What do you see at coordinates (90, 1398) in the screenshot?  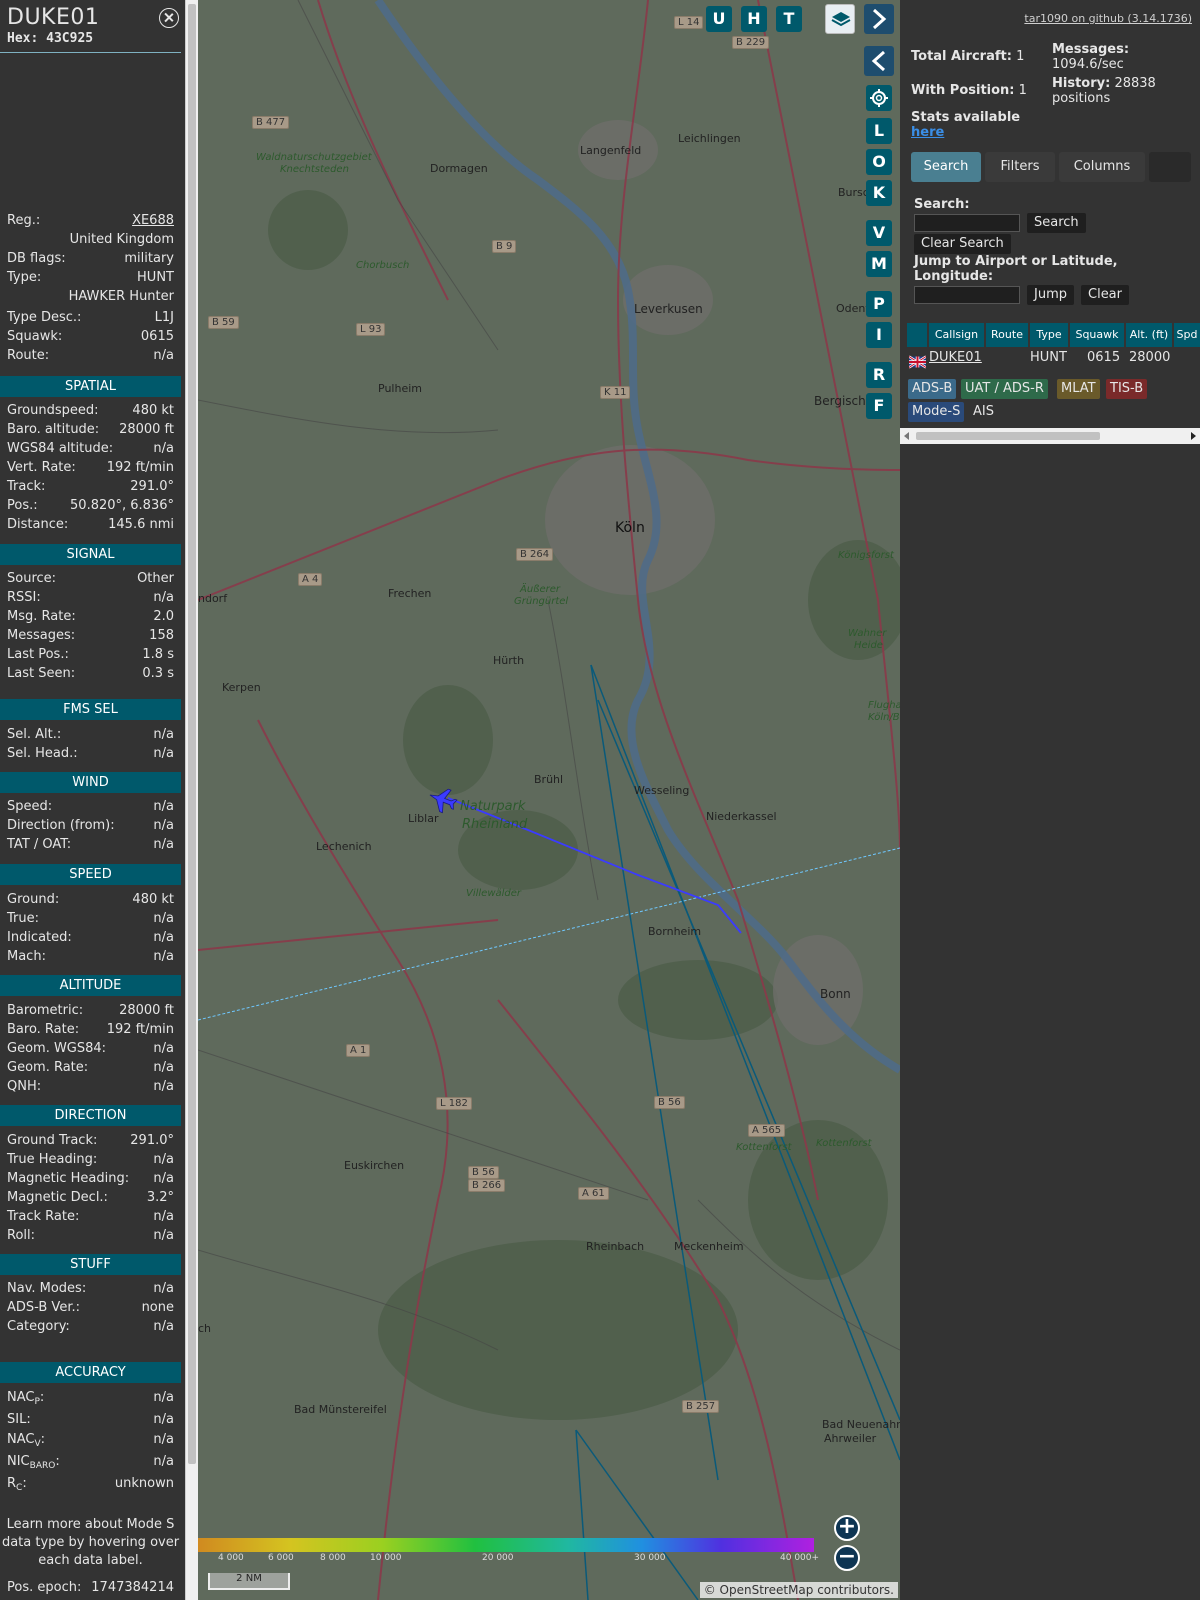 I see `info-row-nacp: NACP: n/a` at bounding box center [90, 1398].